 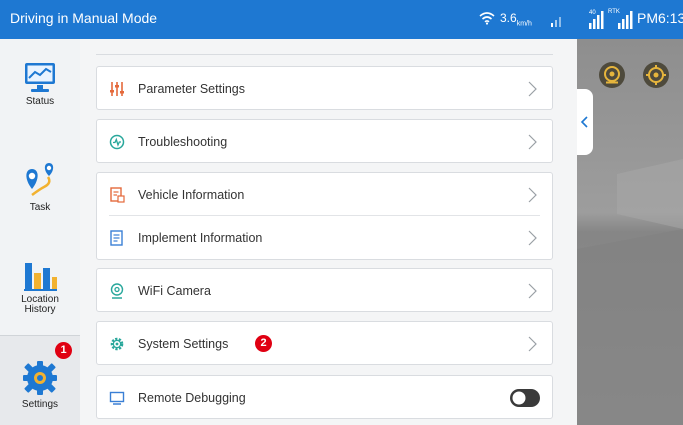 What do you see at coordinates (183, 142) in the screenshot?
I see `menu-item-label: Troubleshooting` at bounding box center [183, 142].